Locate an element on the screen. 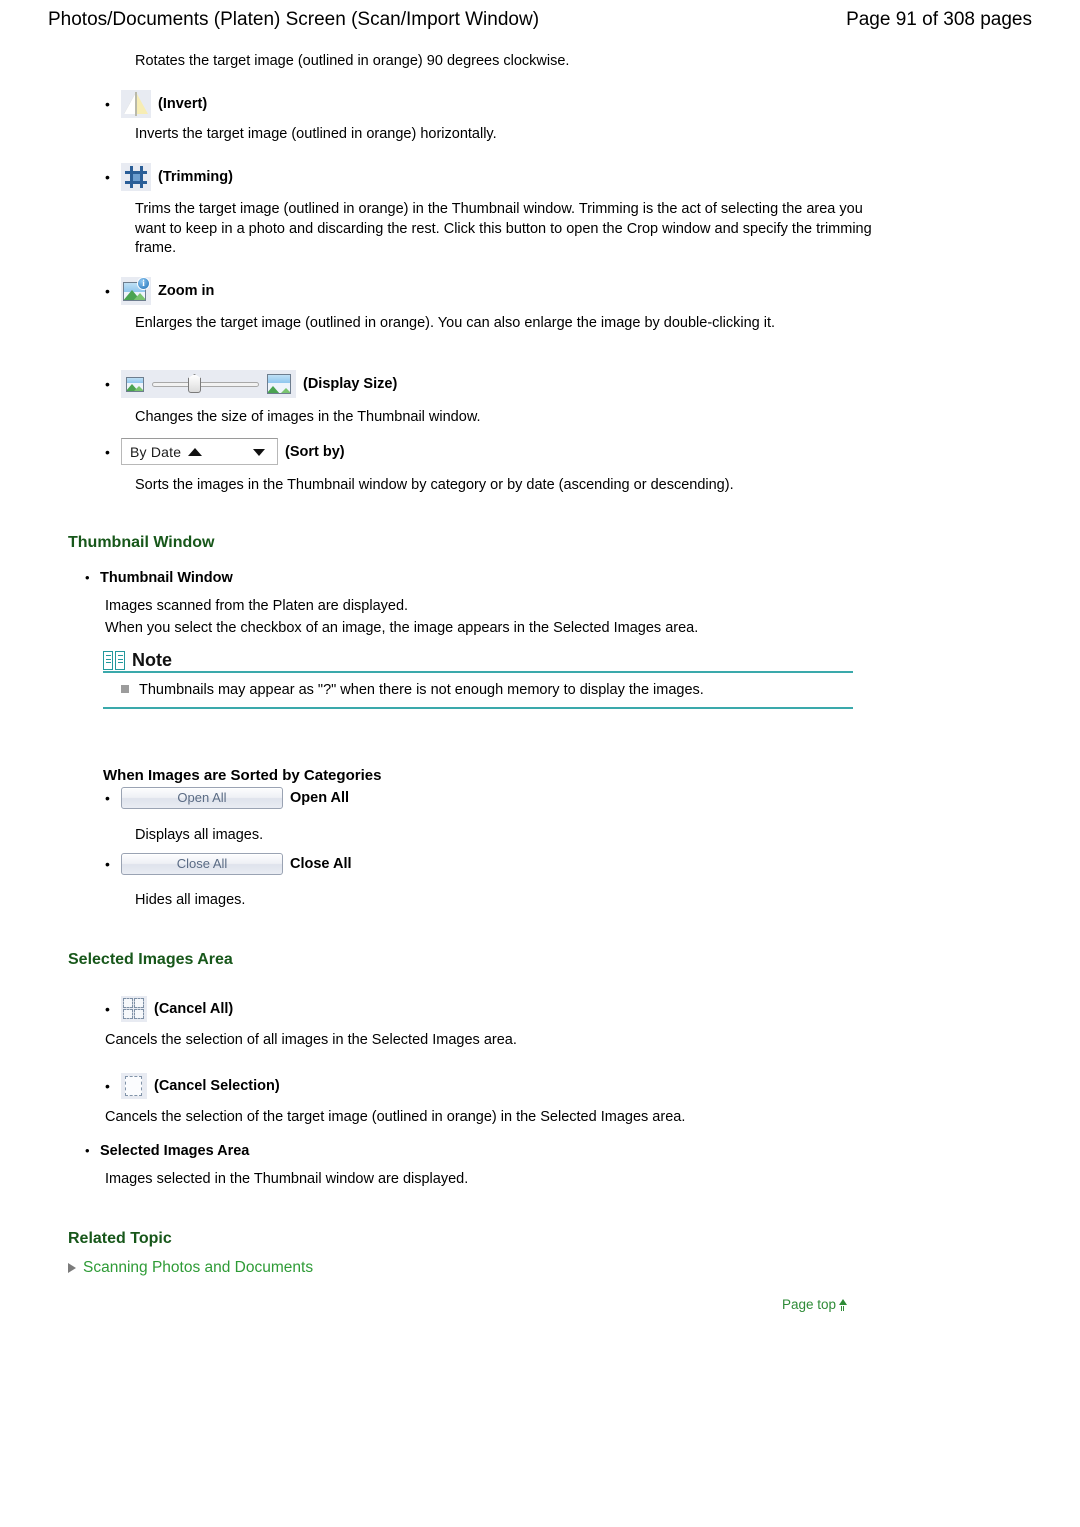 Image resolution: width=1080 pixels, height=1527 pixels. selected-images-area-bullet-label: Selected Images Area is located at coordinates (175, 1151).